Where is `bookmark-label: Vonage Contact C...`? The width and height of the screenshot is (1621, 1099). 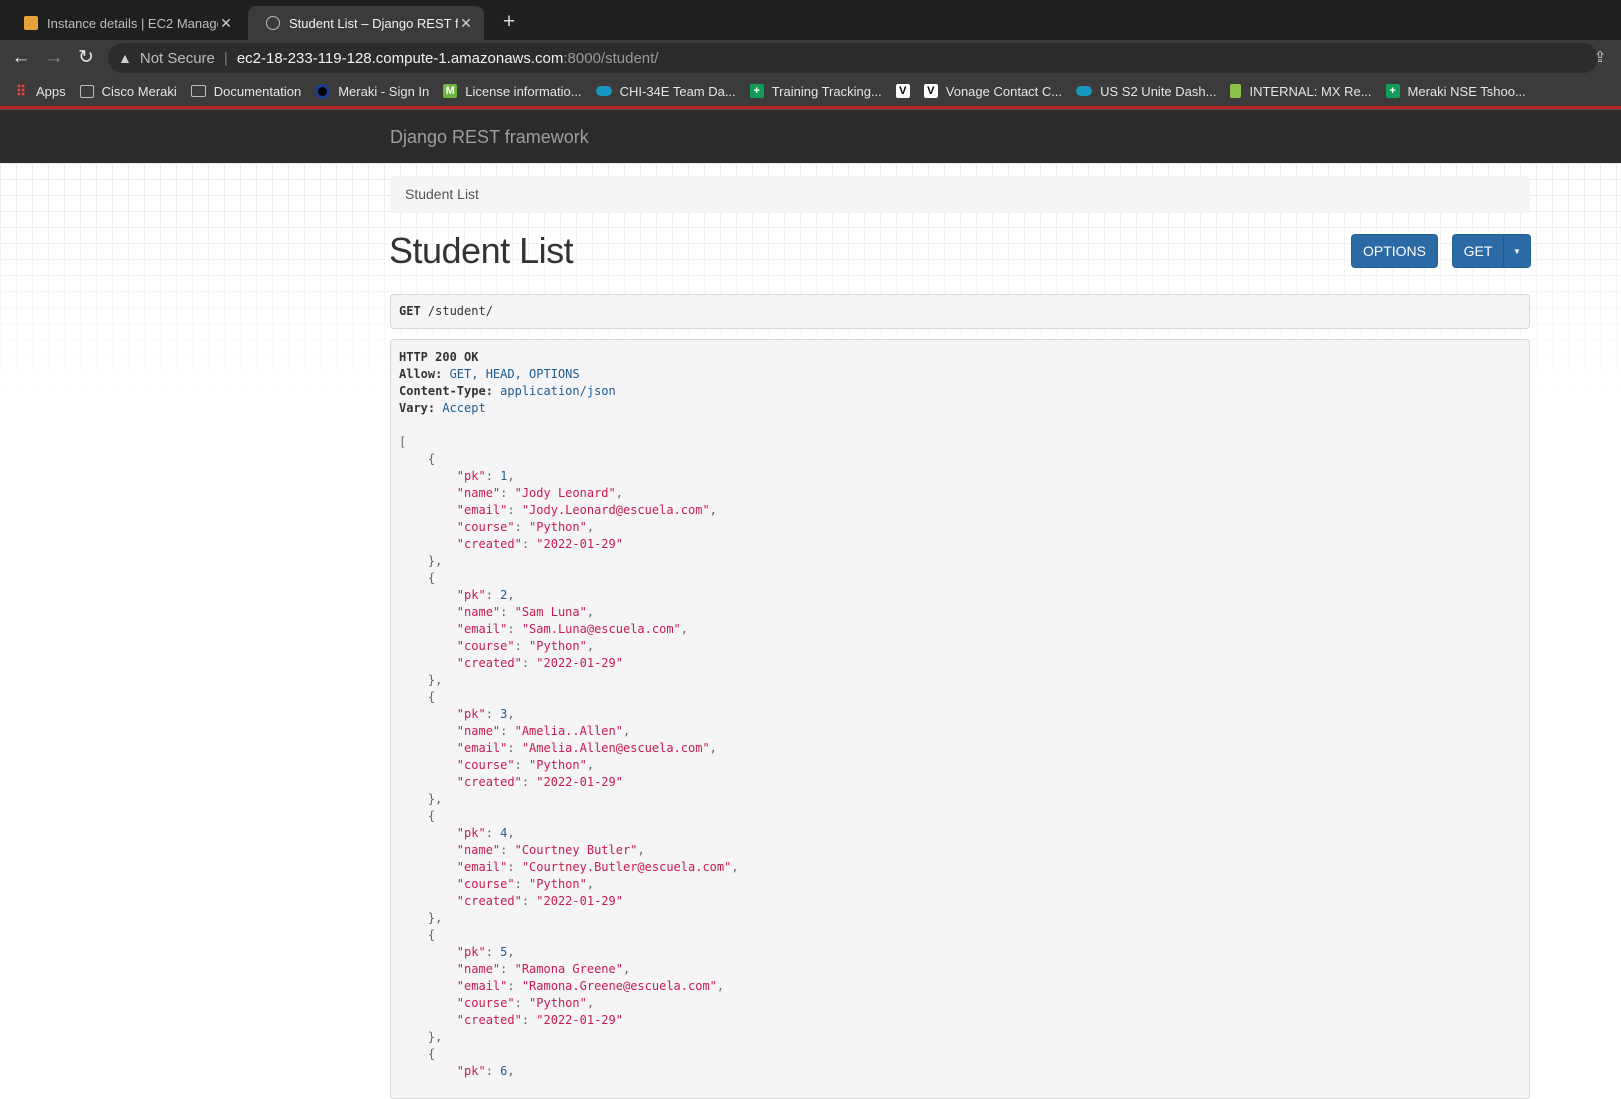
bookmark-label: Vonage Contact C... is located at coordinates (1004, 91).